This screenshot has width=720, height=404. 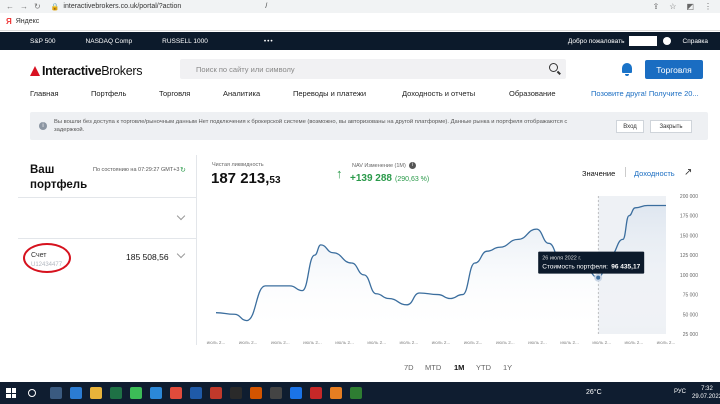 What do you see at coordinates (136, 393) in the screenshot?
I see `whatsapp-icon` at bounding box center [136, 393].